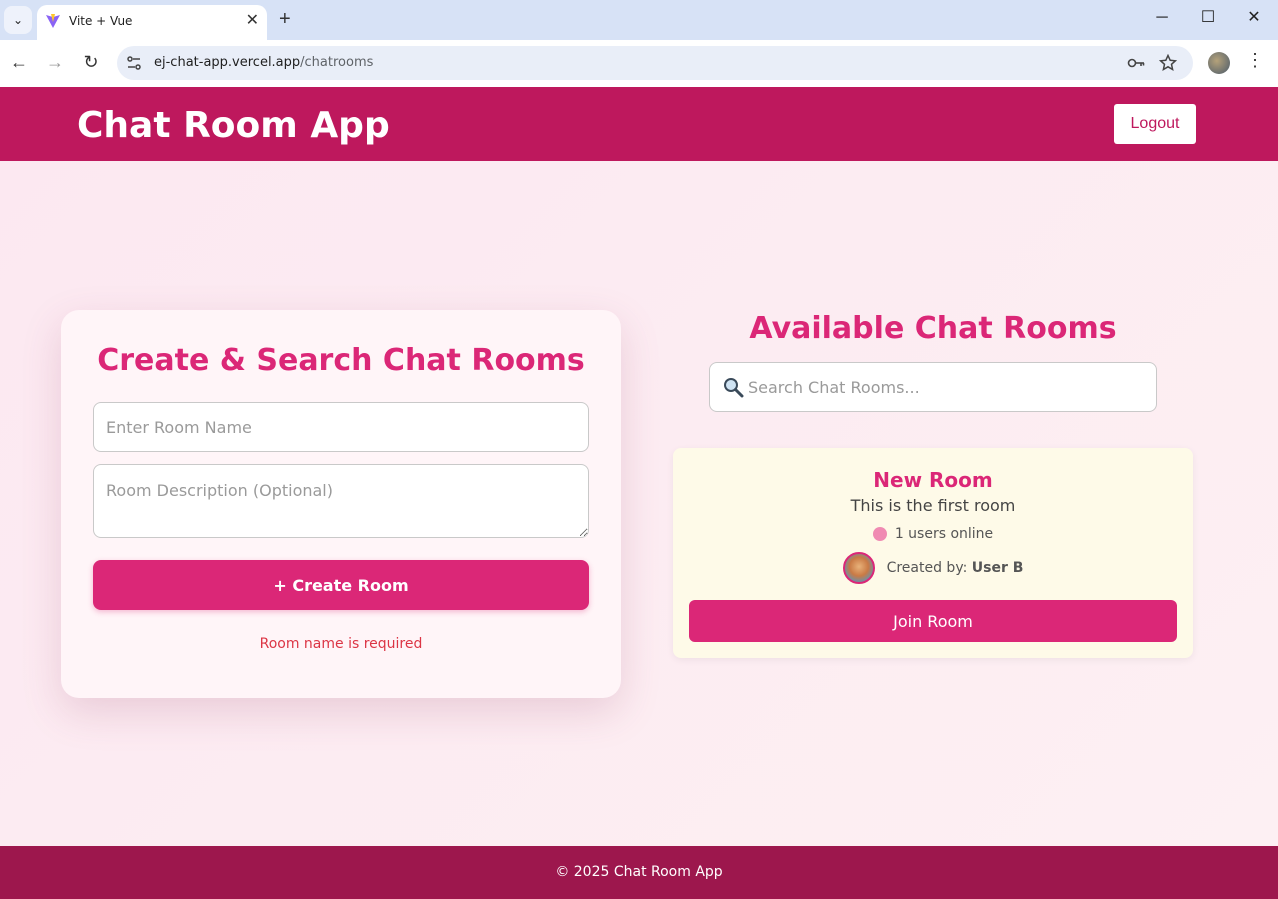 The height and width of the screenshot is (899, 1278). I want to click on browser-toolbar: ← → ↻ ej-chat-app.vercel.app/chatrooms ⋮, so click(639, 63).